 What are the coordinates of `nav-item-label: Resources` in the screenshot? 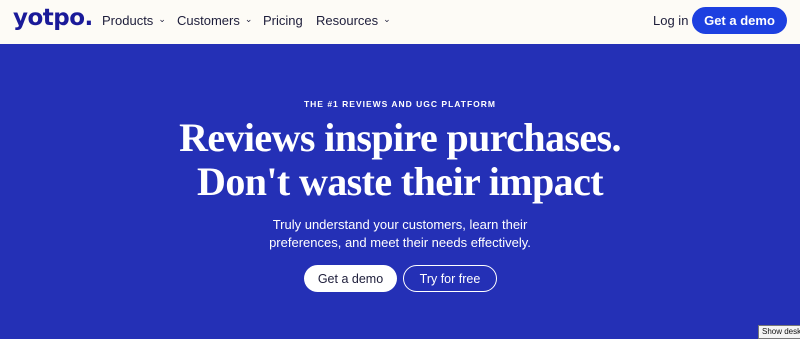 It's located at (347, 20).